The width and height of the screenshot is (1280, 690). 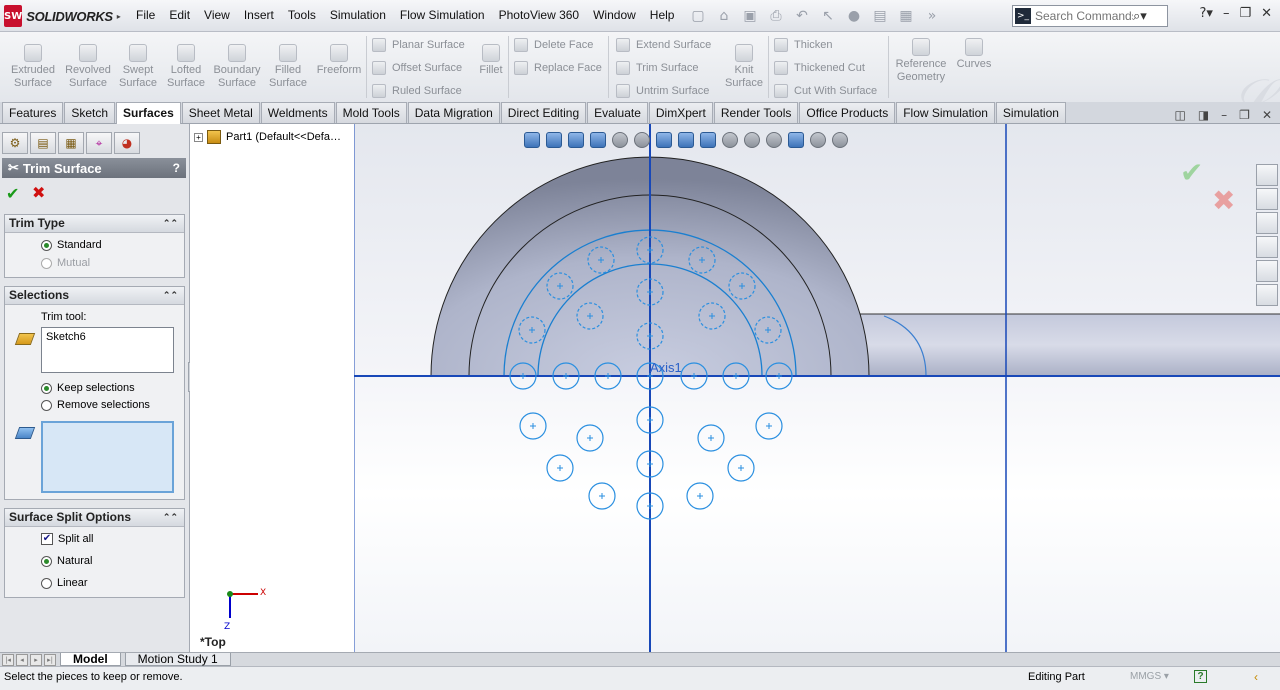 What do you see at coordinates (12, 193) in the screenshot?
I see `ok-button: ✔` at bounding box center [12, 193].